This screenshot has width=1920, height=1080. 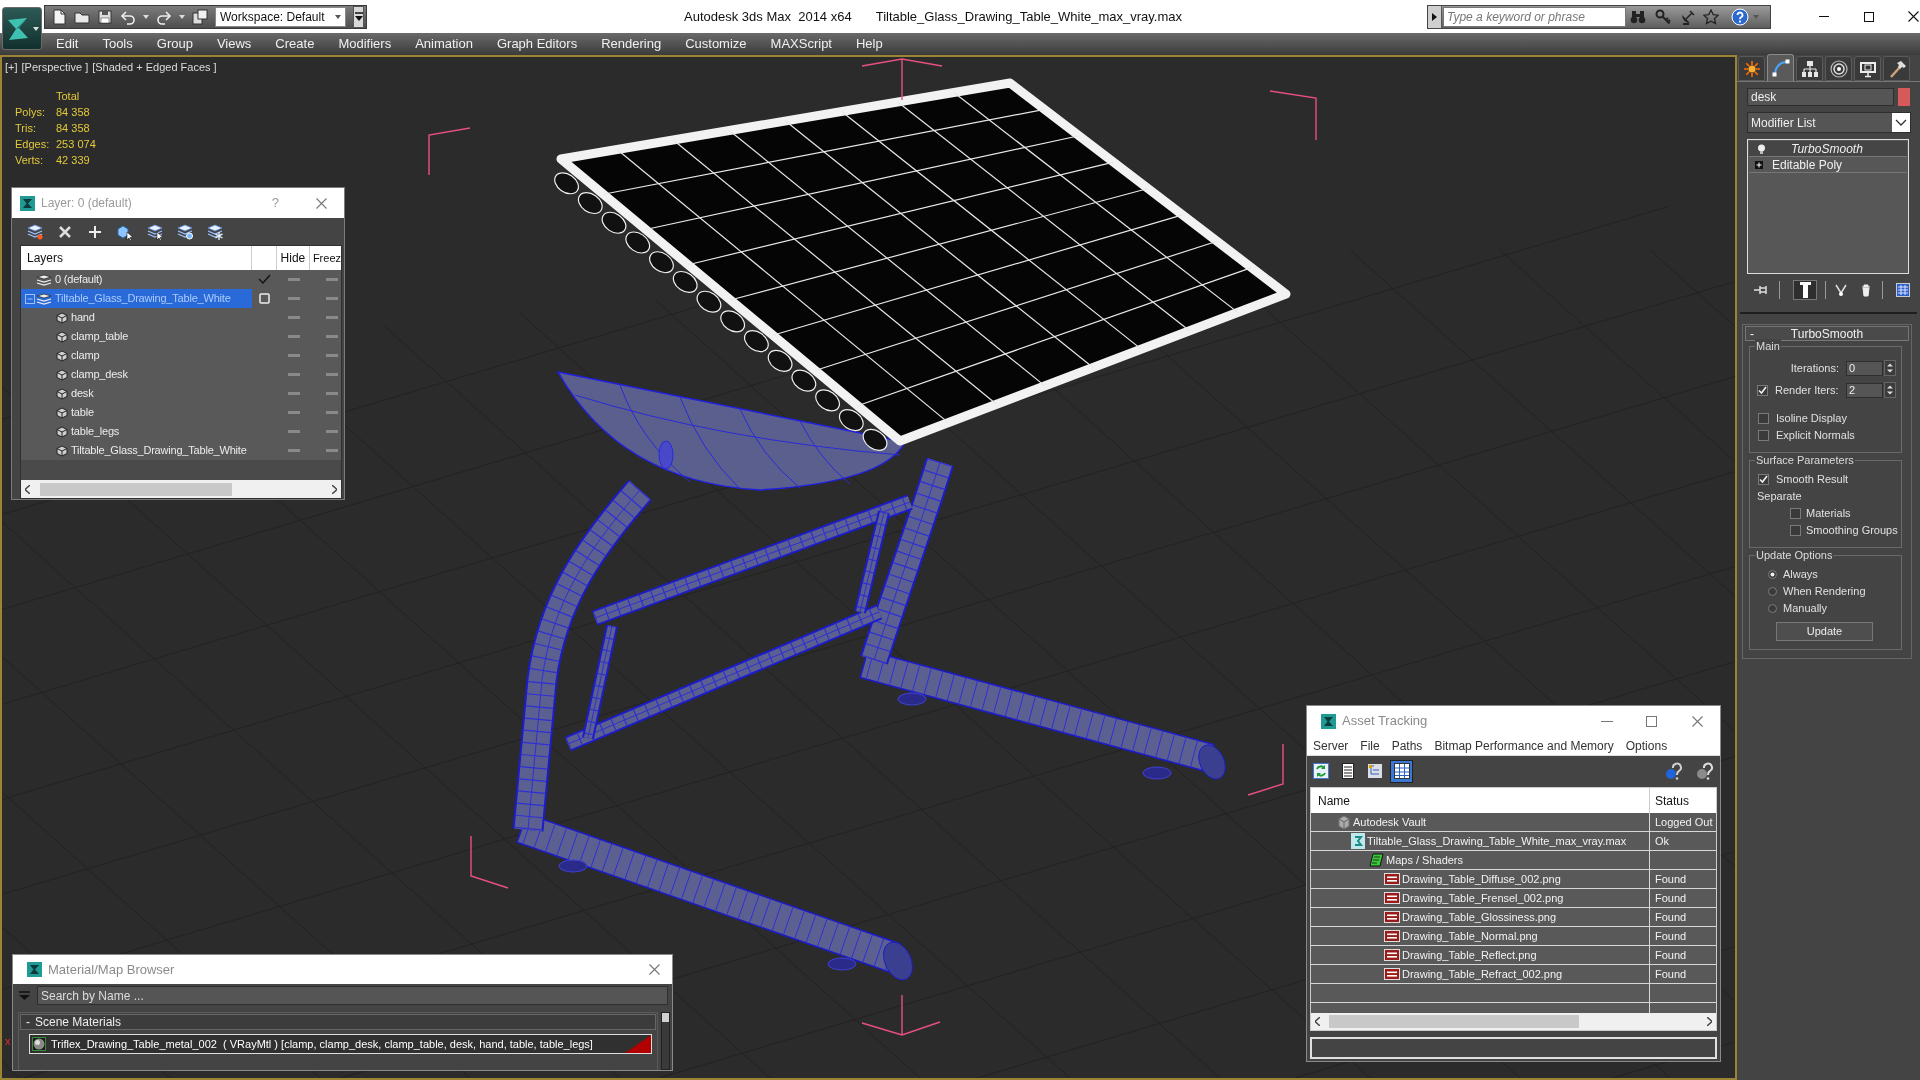 I want to click on menu-item: Create, so click(x=295, y=44).